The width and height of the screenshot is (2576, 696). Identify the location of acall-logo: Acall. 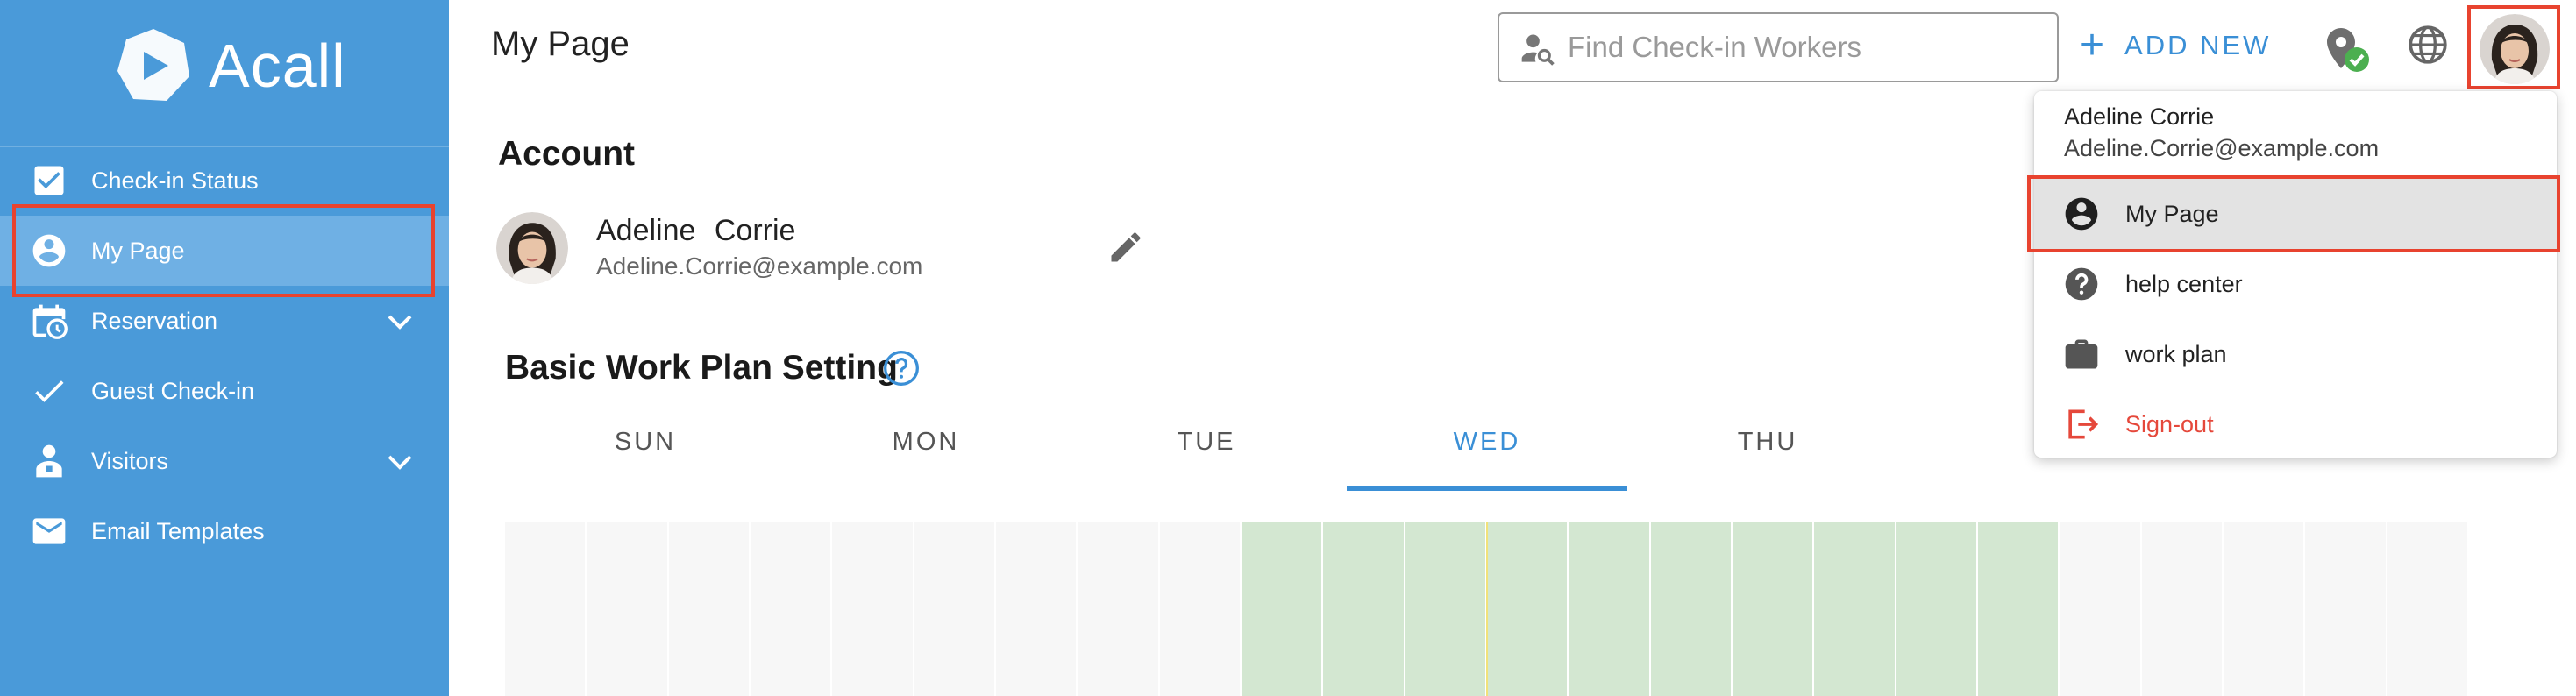
(230, 65).